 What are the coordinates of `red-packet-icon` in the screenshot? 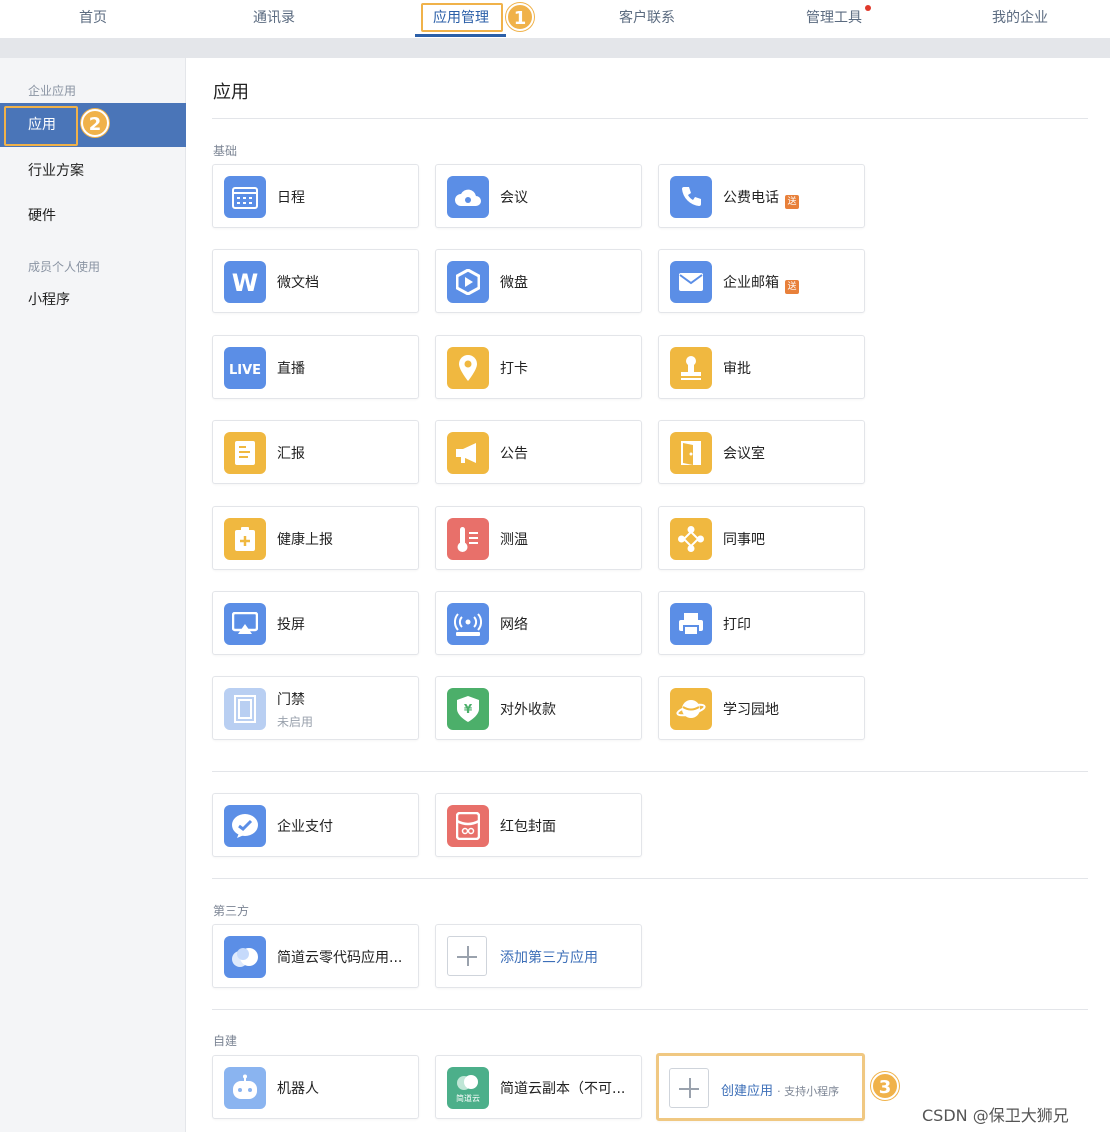 It's located at (468, 826).